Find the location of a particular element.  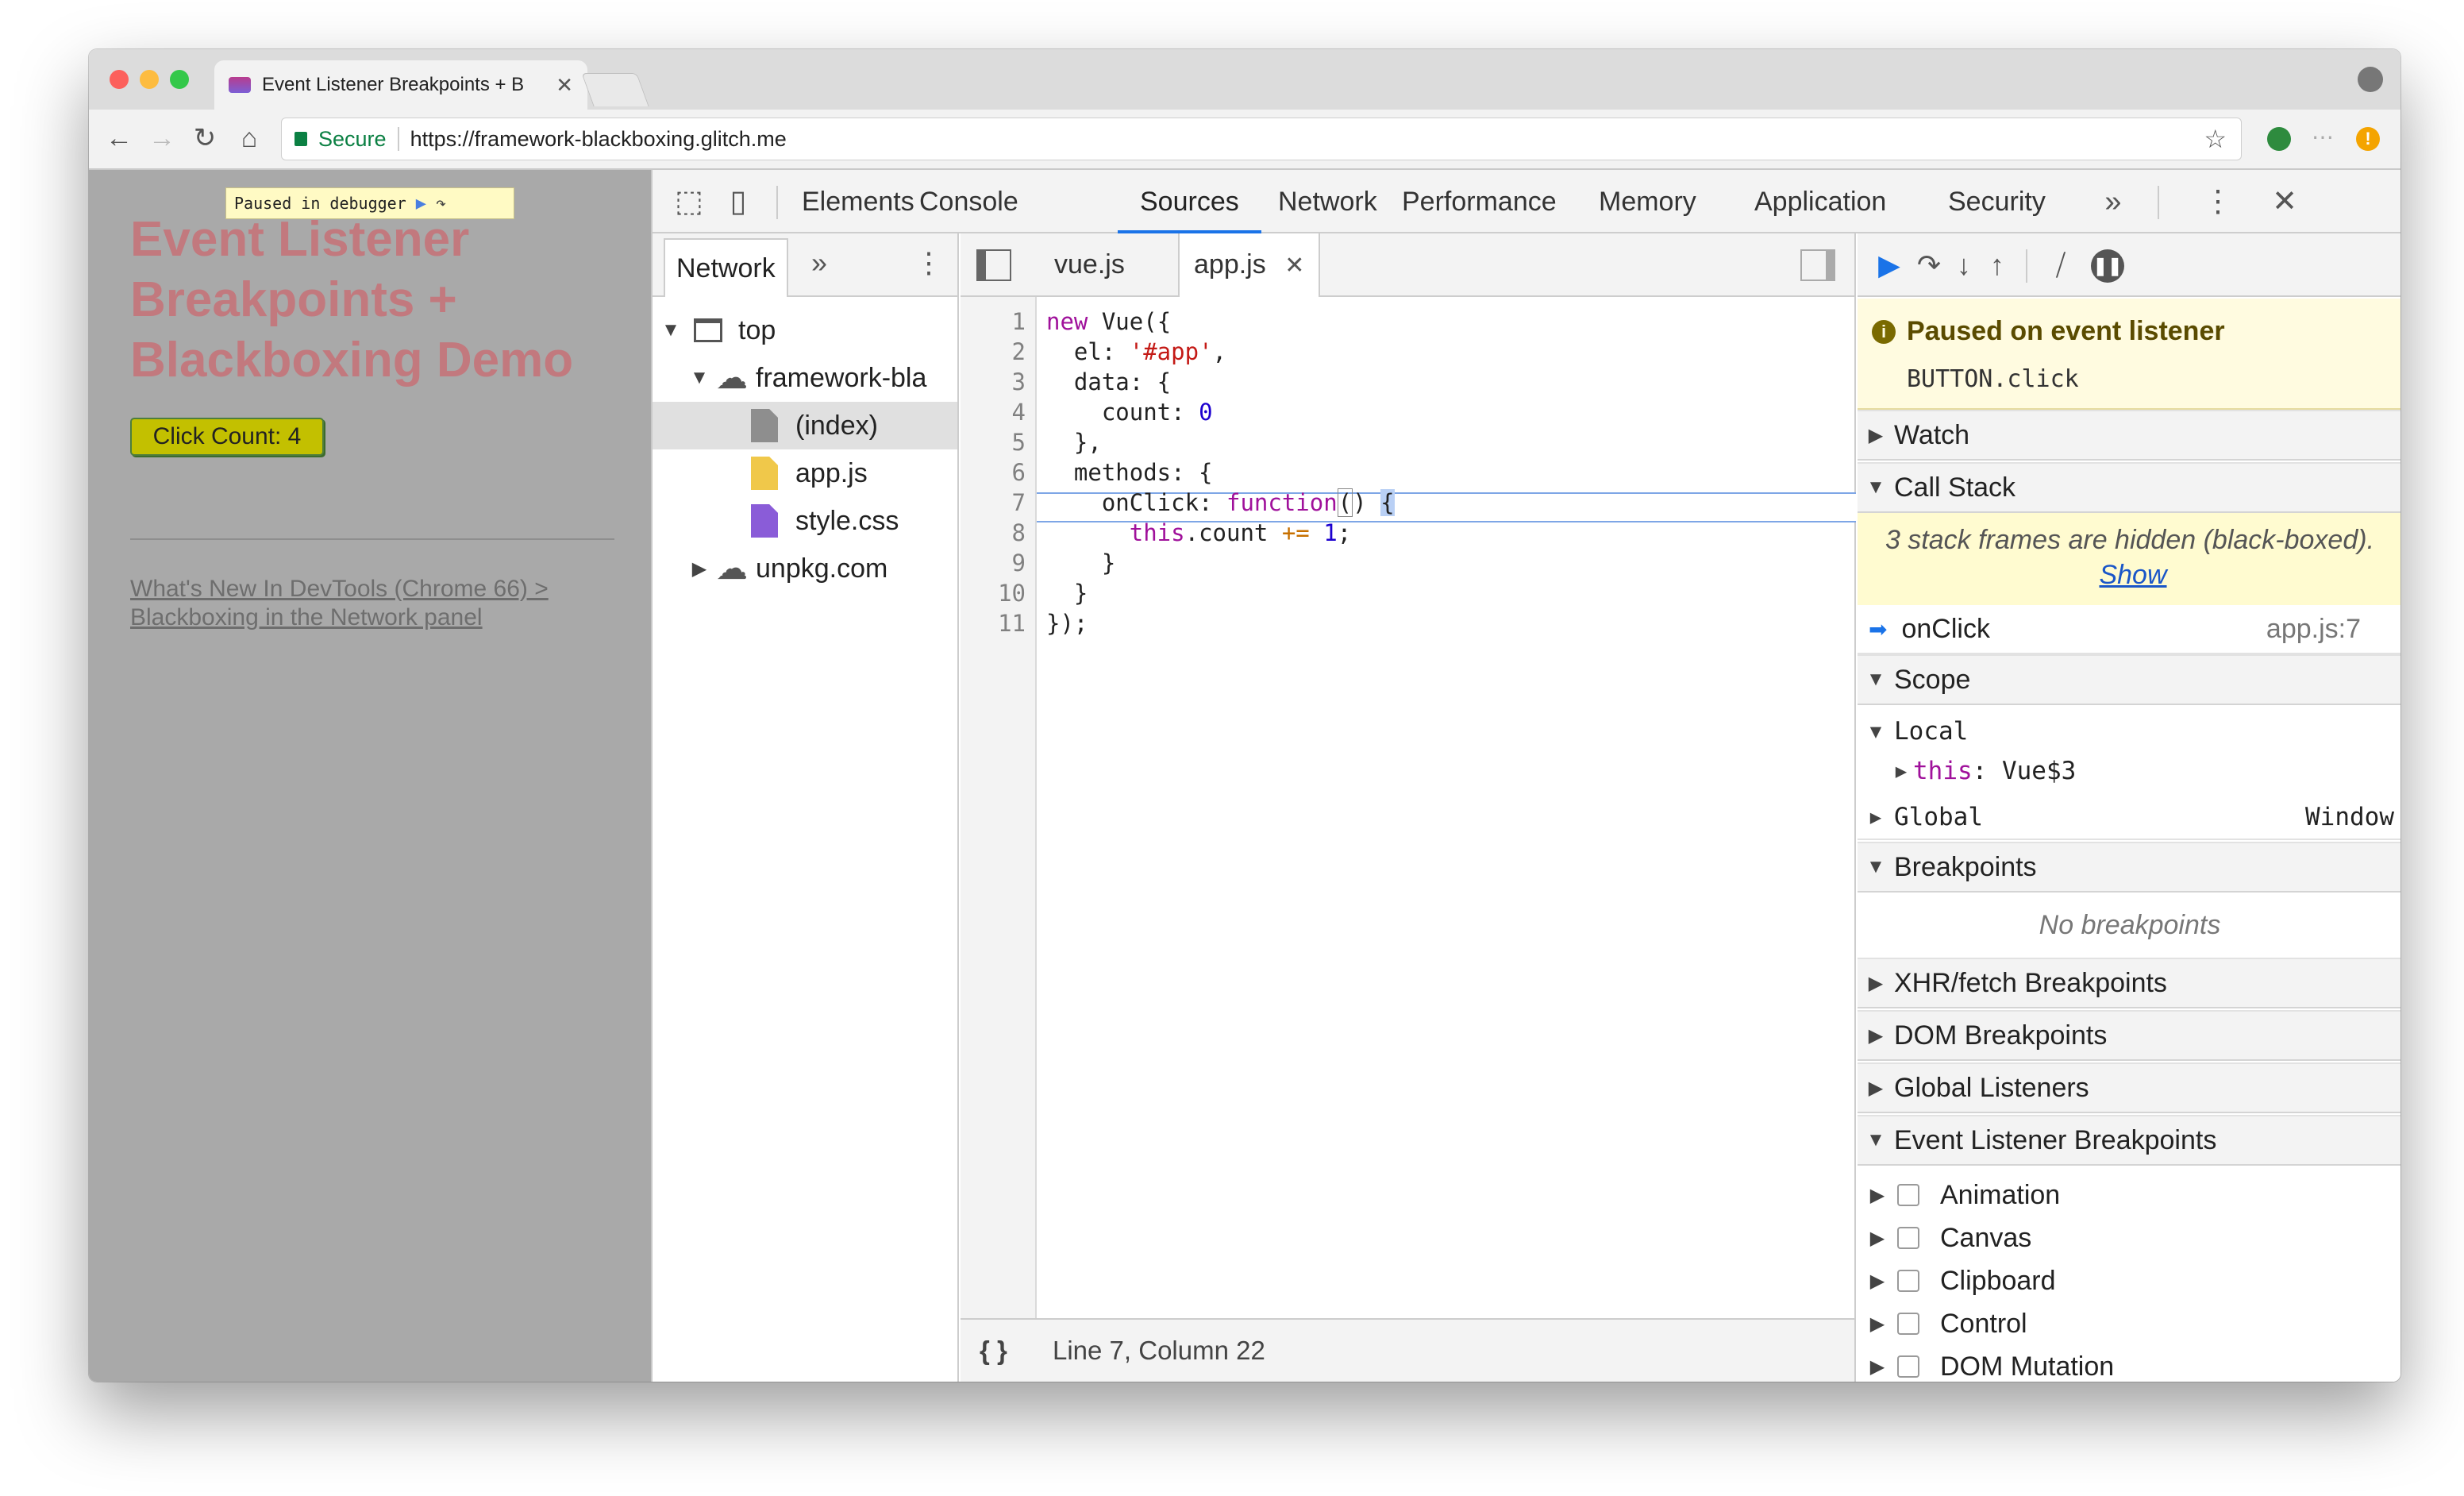

code-line: methods: { is located at coordinates (1129, 472).